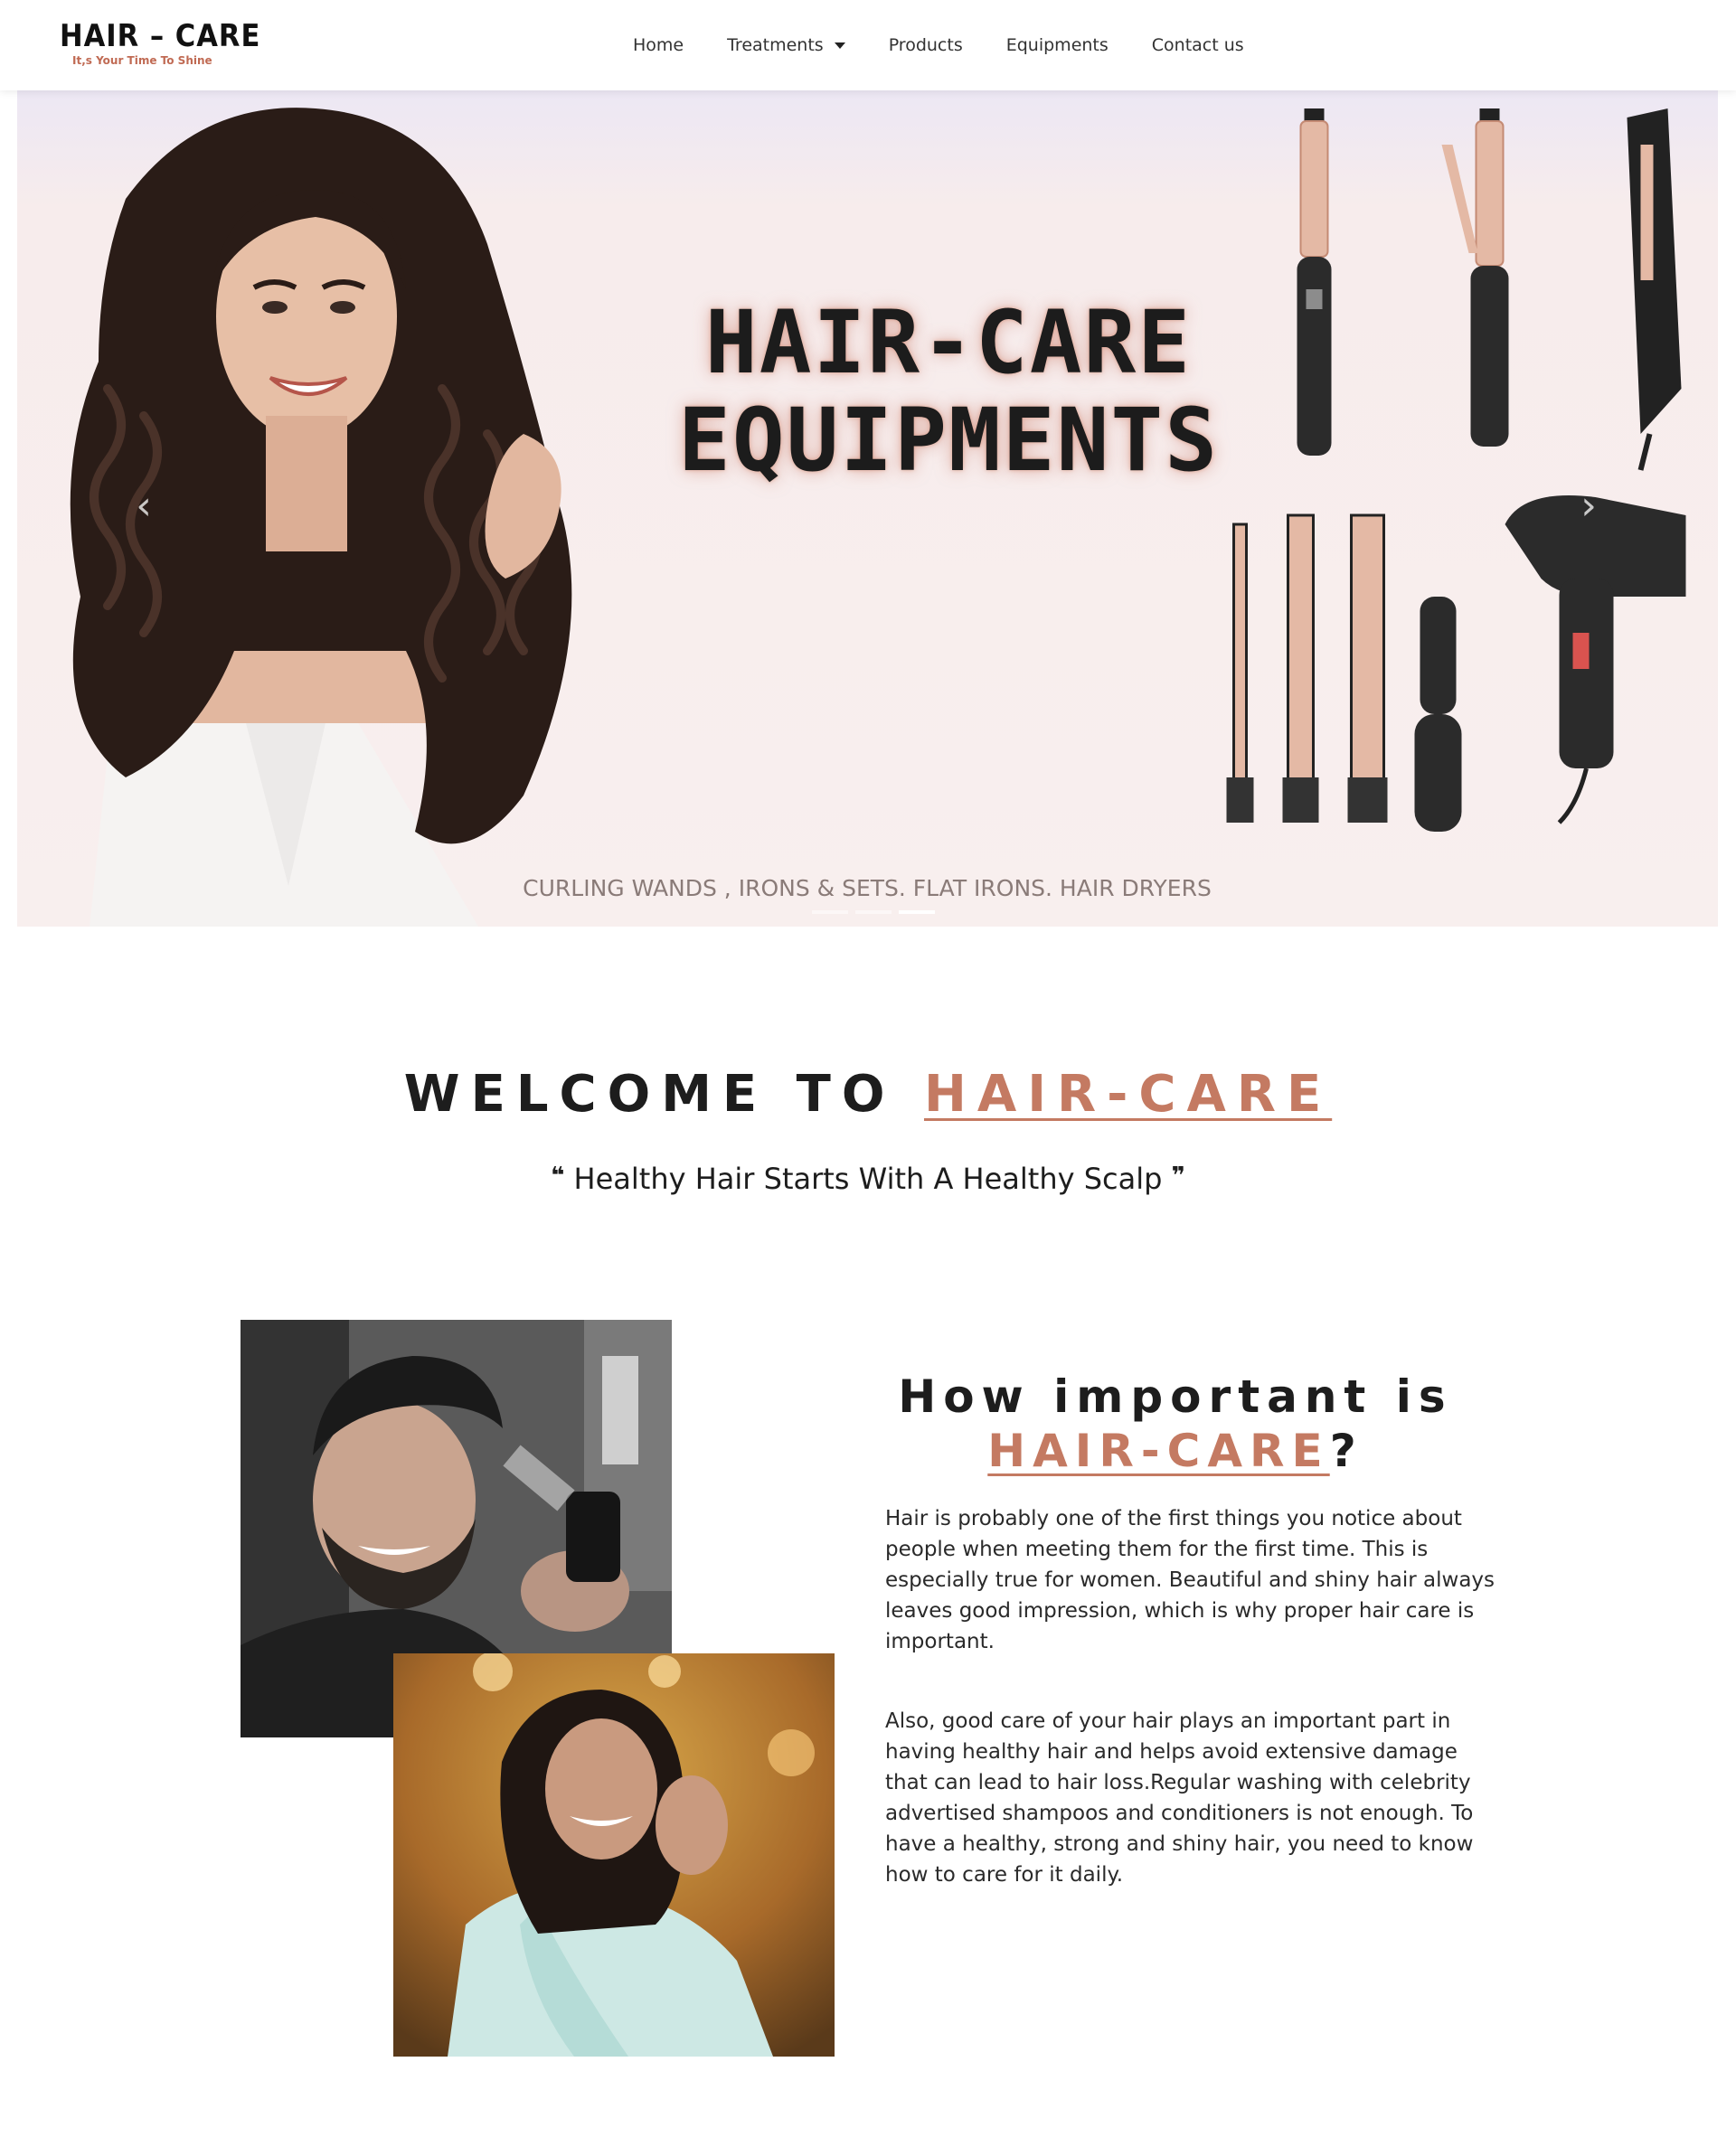 The width and height of the screenshot is (1736, 2156). Describe the element at coordinates (321, 517) in the screenshot. I see `hero-woman-image` at that location.